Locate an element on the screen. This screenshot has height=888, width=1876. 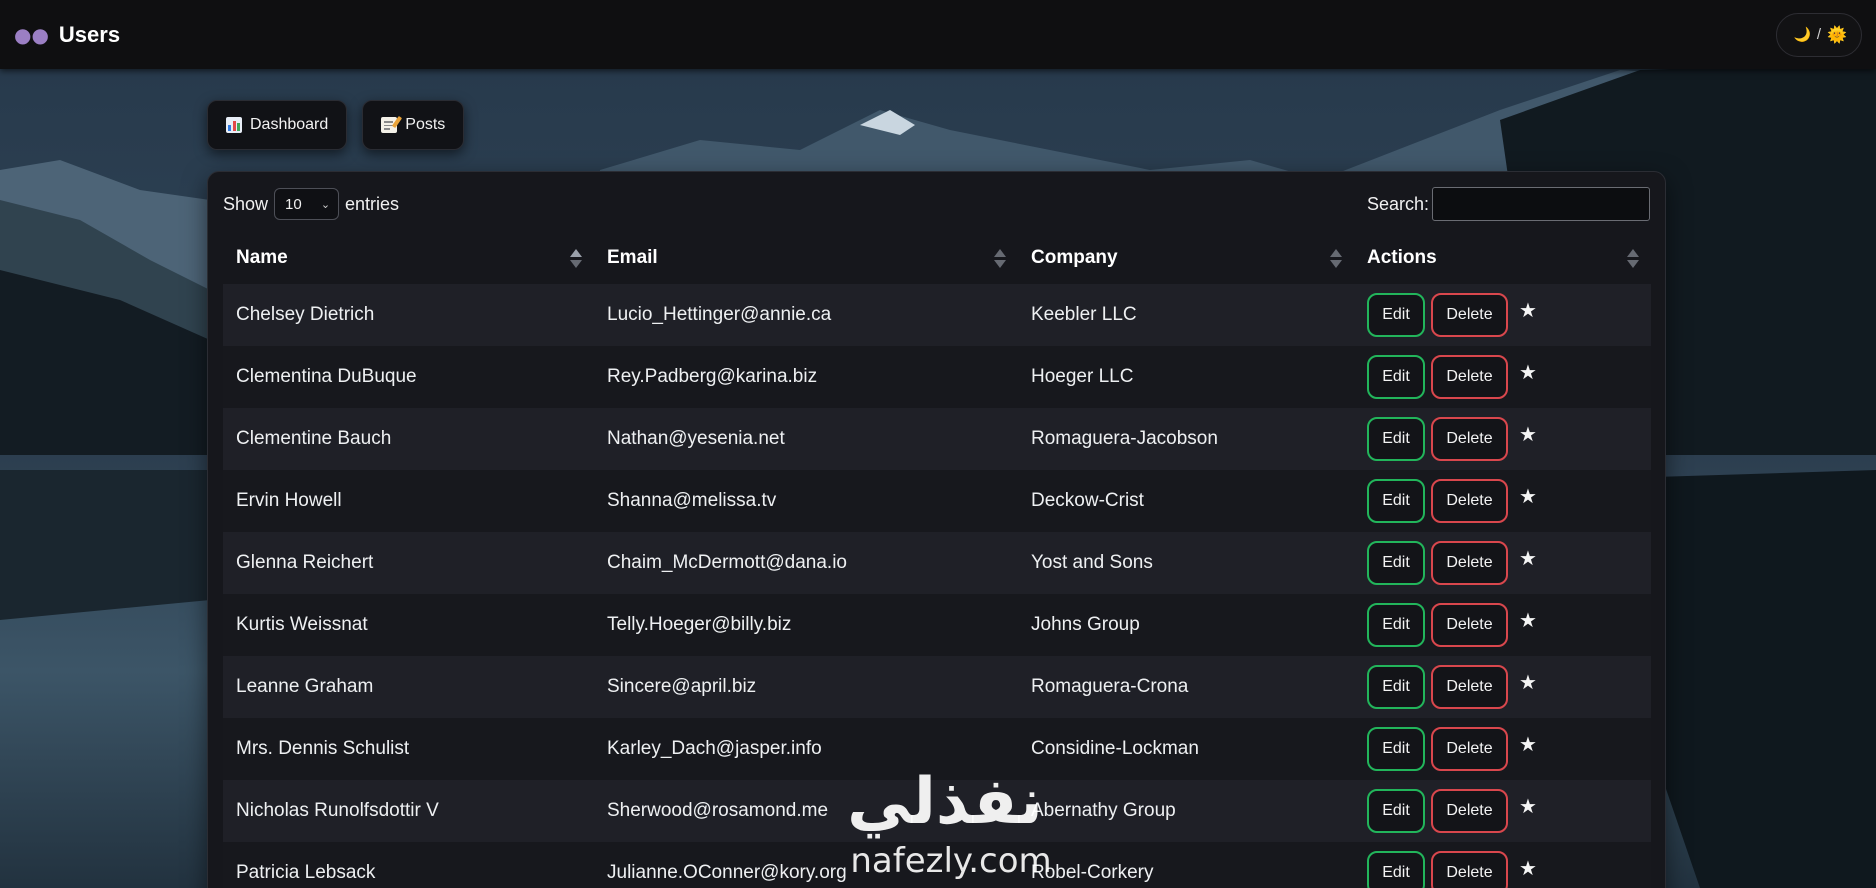
table-header-row: Name Email Company Actions is located at coordinates (937, 258).